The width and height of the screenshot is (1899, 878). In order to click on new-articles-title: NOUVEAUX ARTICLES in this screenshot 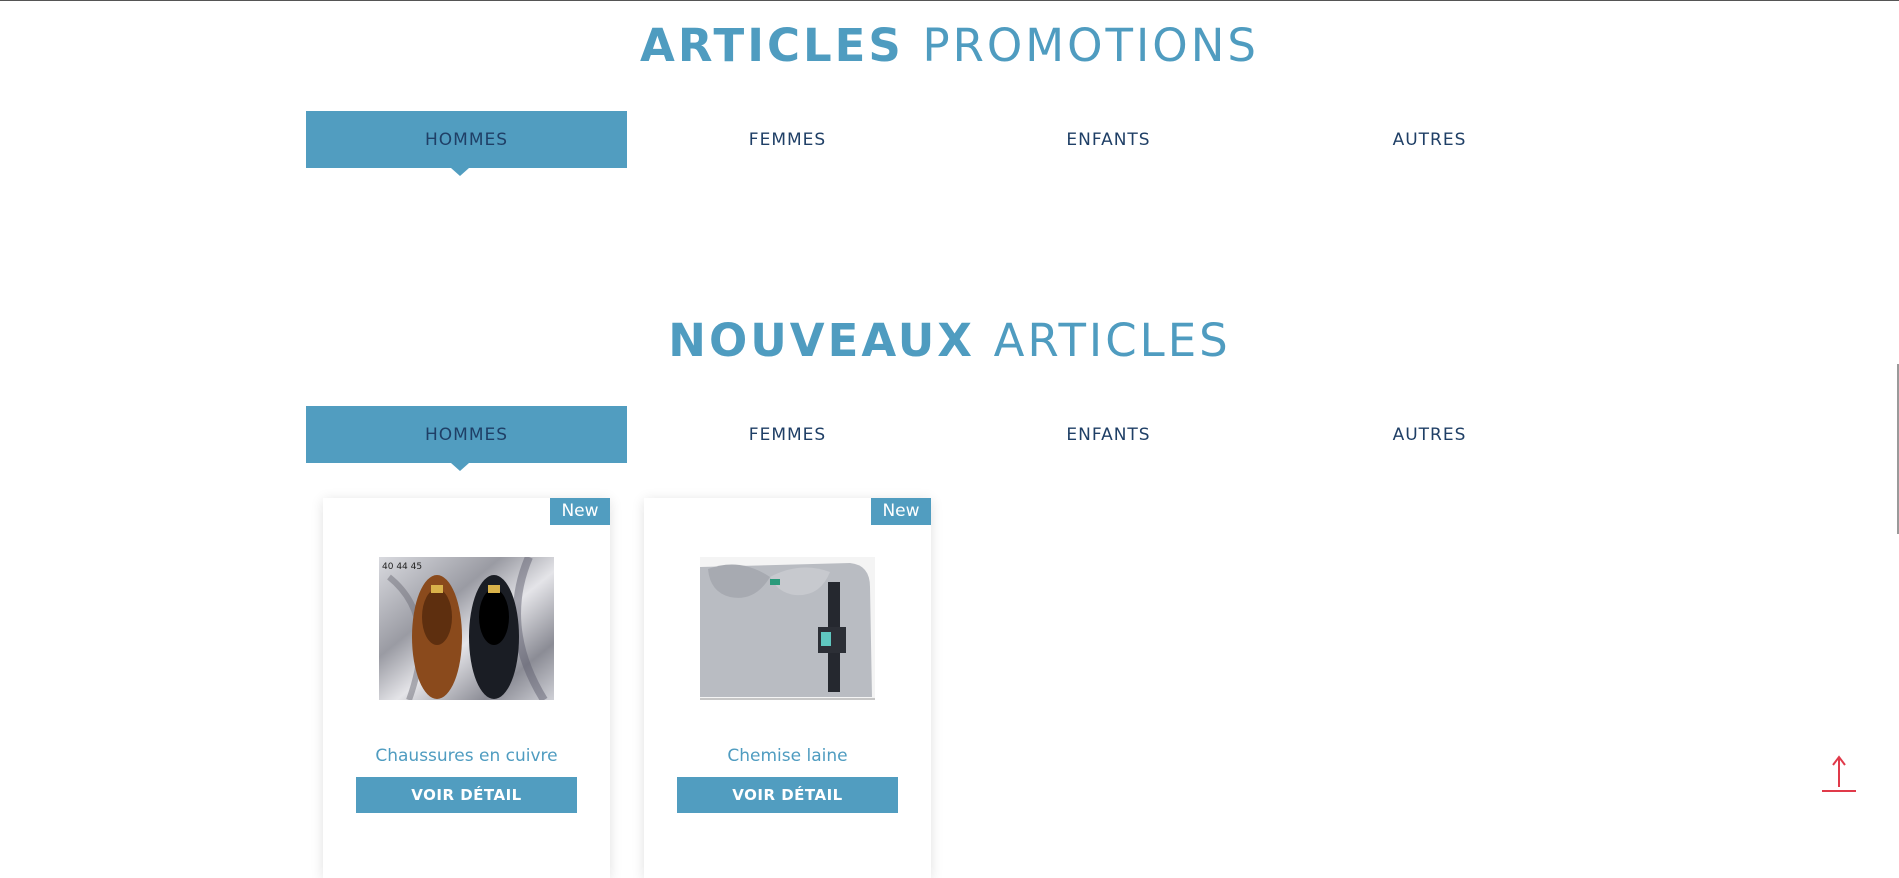, I will do `click(949, 340)`.